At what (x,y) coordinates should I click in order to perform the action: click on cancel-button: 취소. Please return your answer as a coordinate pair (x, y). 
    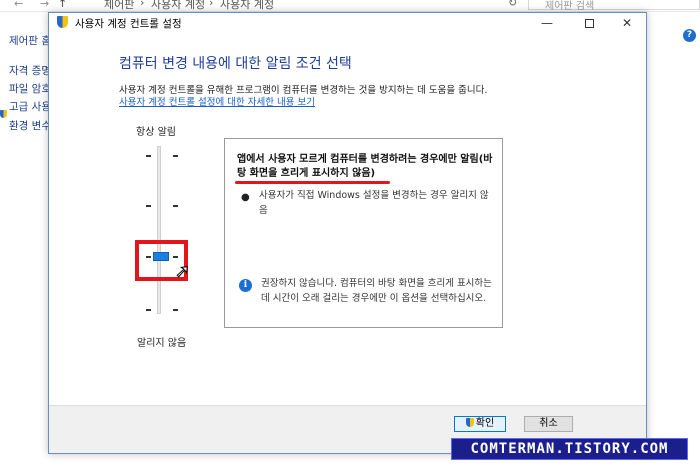
    Looking at the image, I should click on (548, 424).